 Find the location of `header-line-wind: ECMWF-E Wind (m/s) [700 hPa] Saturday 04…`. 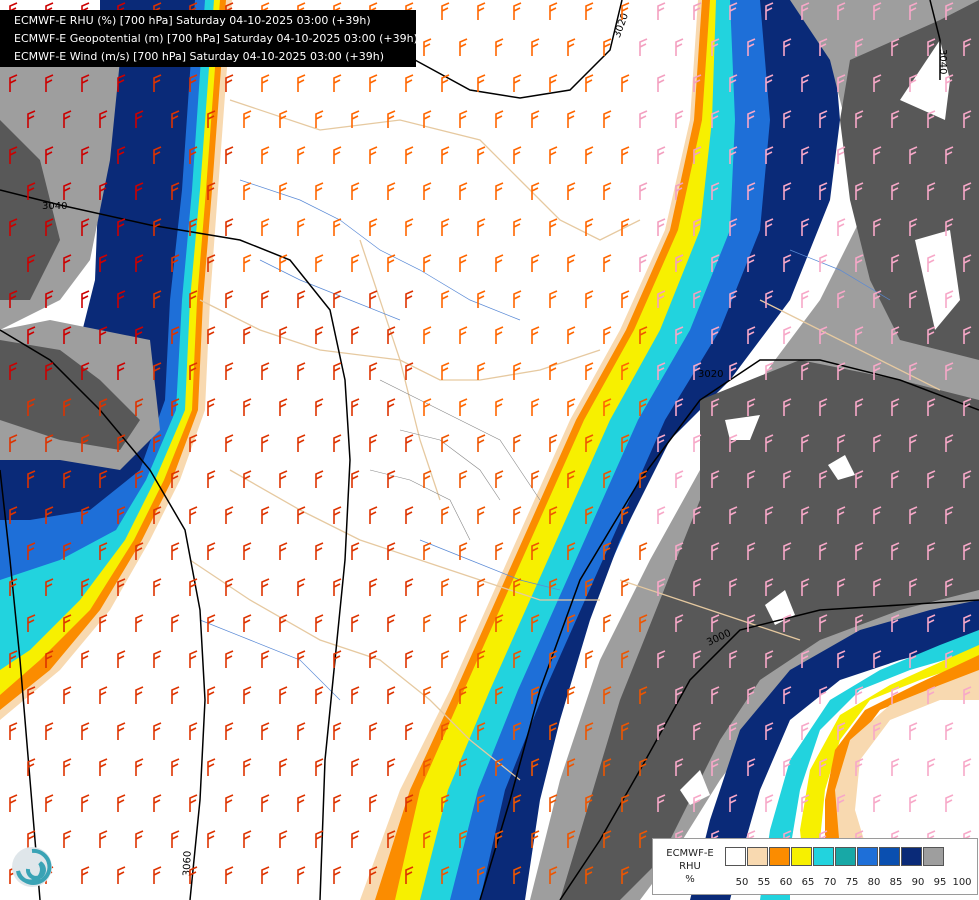

header-line-wind: ECMWF-E Wind (m/s) [700 hPa] Saturday 04… is located at coordinates (199, 56).